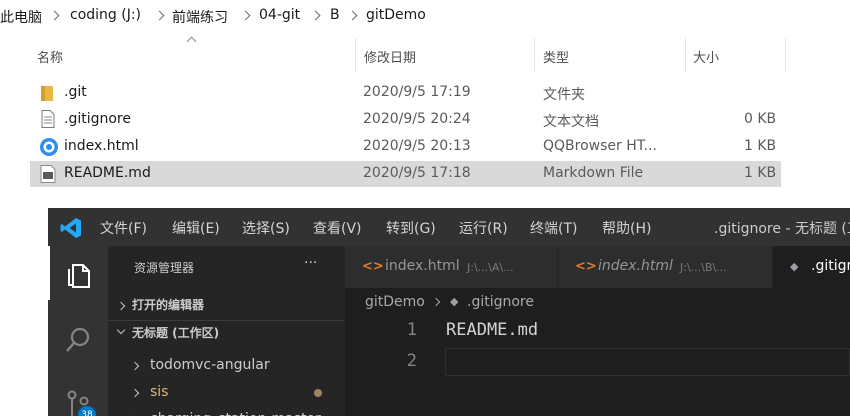  What do you see at coordinates (279, 15) in the screenshot?
I see `breadcrumb-folder-04git: 04-git` at bounding box center [279, 15].